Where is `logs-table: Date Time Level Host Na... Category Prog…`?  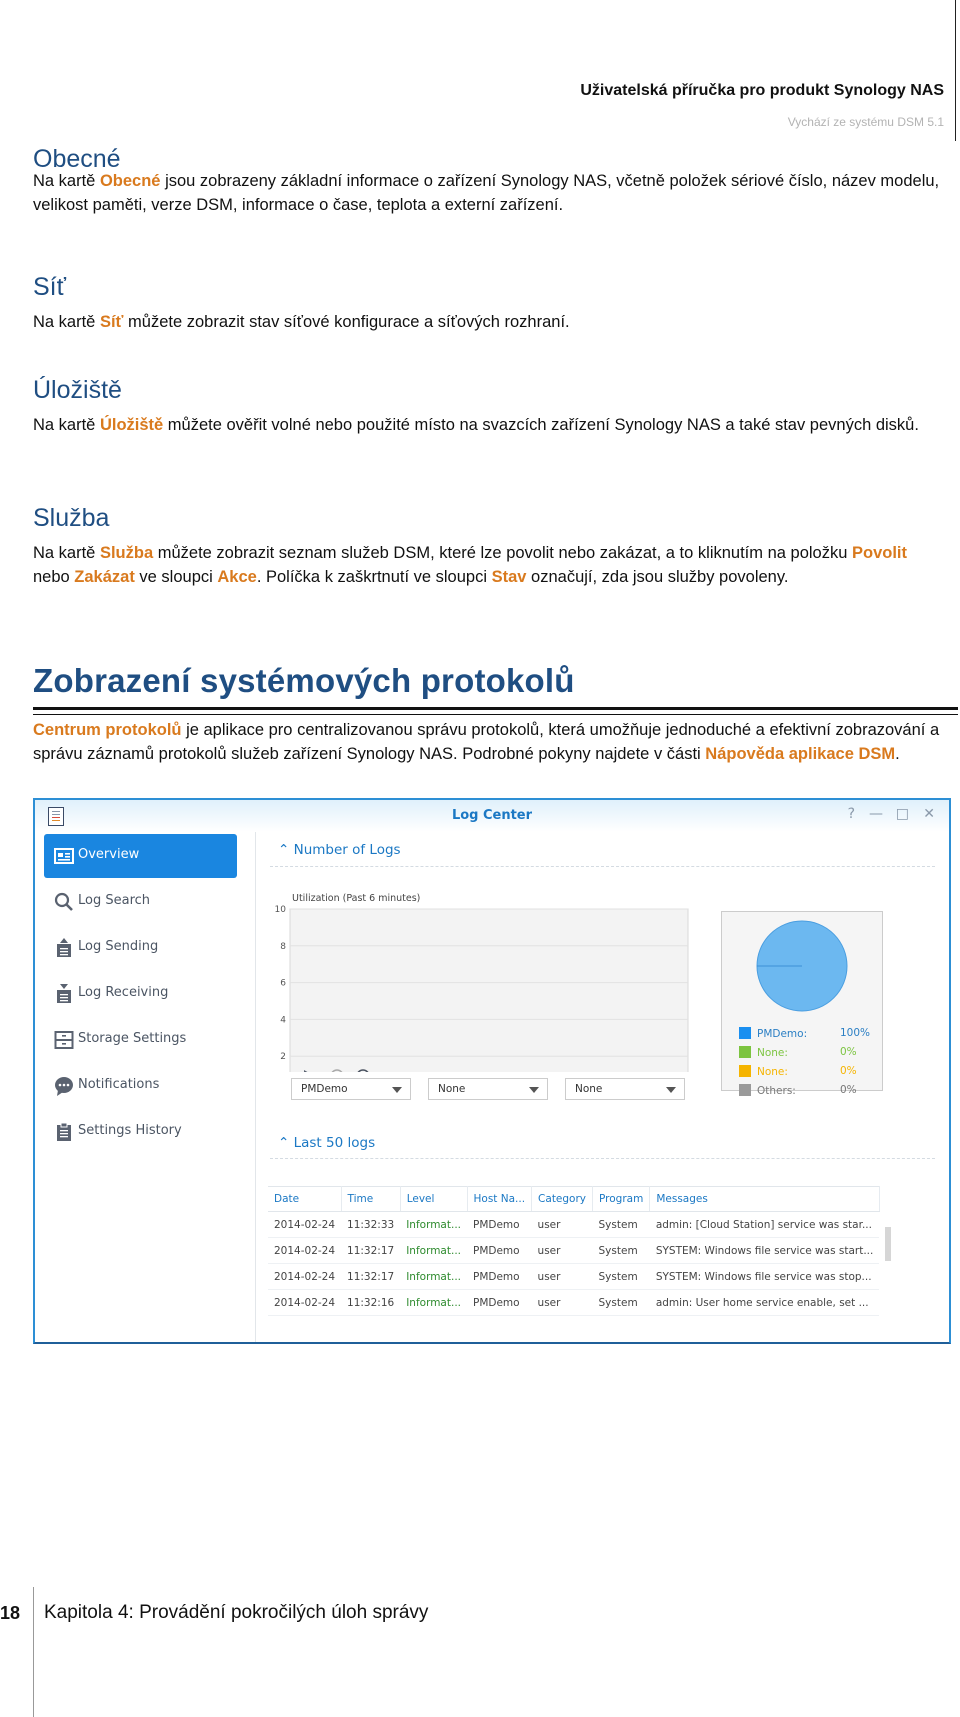 logs-table: Date Time Level Host Na... Category Prog… is located at coordinates (574, 1251).